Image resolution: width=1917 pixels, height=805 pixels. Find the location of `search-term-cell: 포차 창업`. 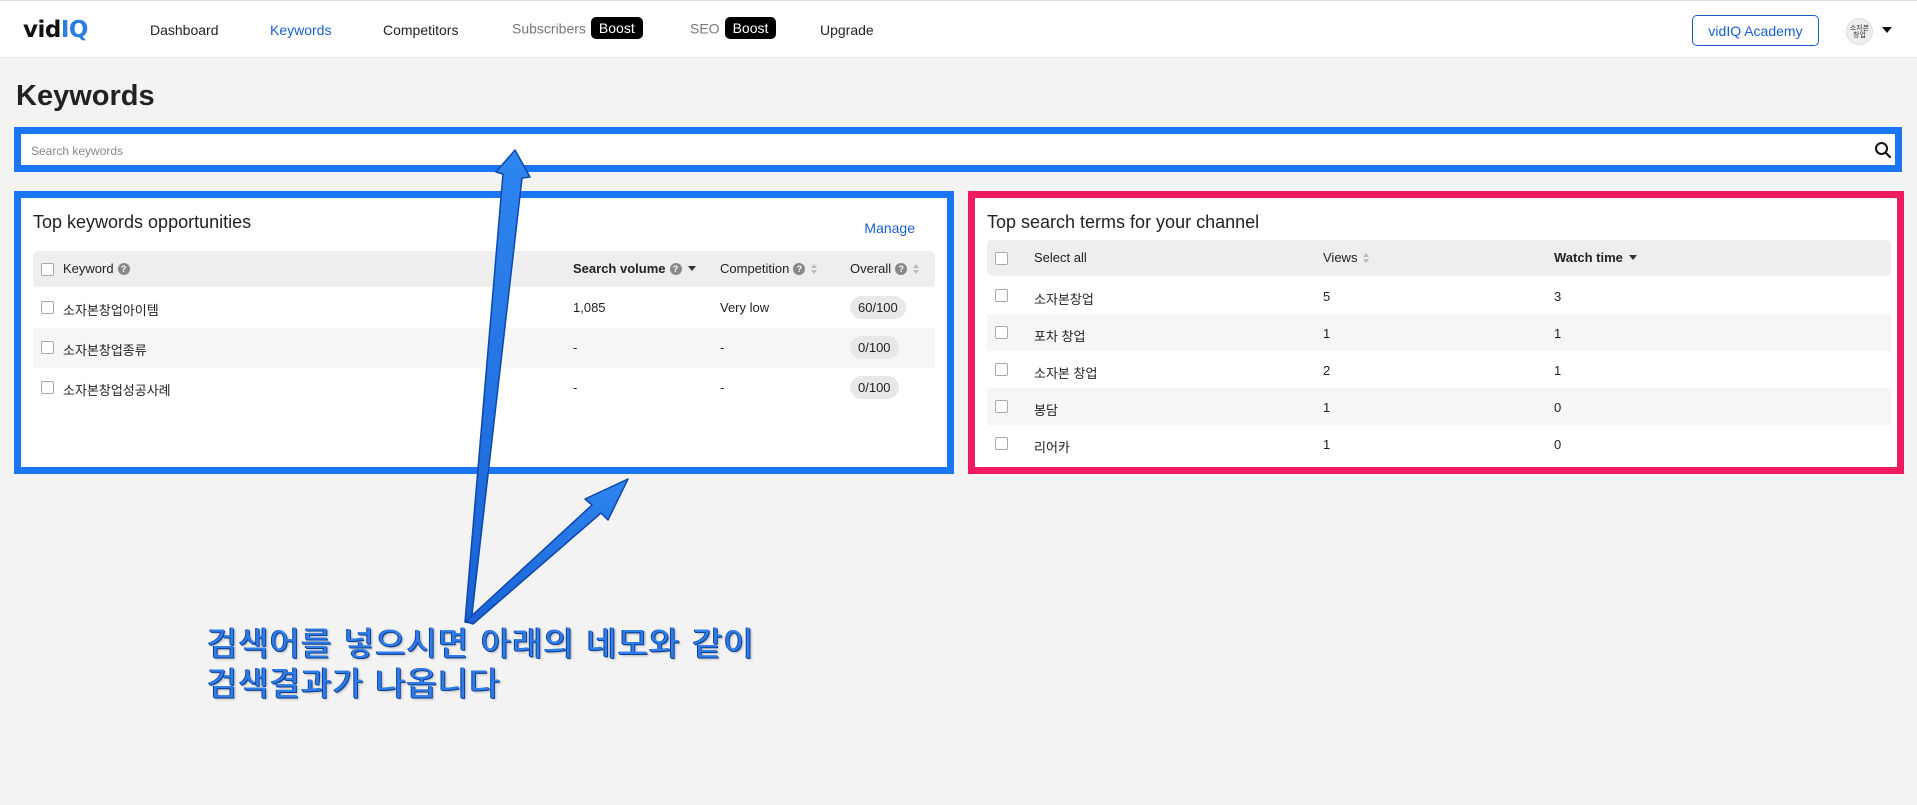

search-term-cell: 포차 창업 is located at coordinates (1060, 336).